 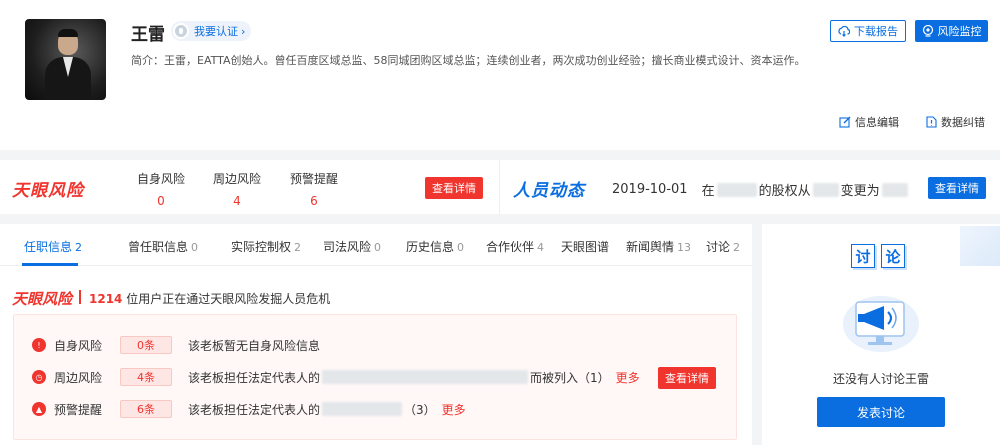 I want to click on bell-icon: ▲, so click(x=39, y=409).